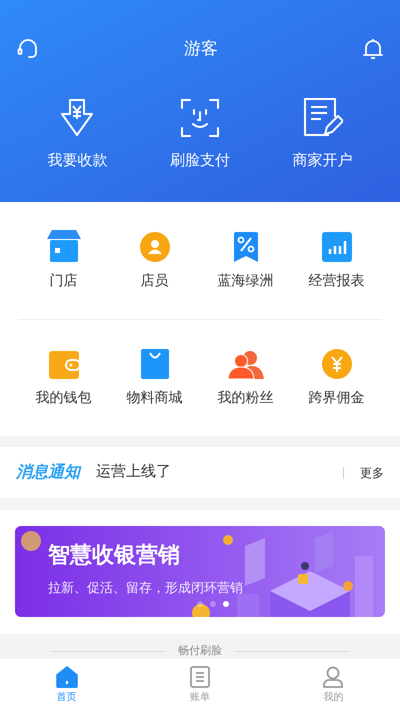  What do you see at coordinates (28, 49) in the screenshot?
I see `headset-icon` at bounding box center [28, 49].